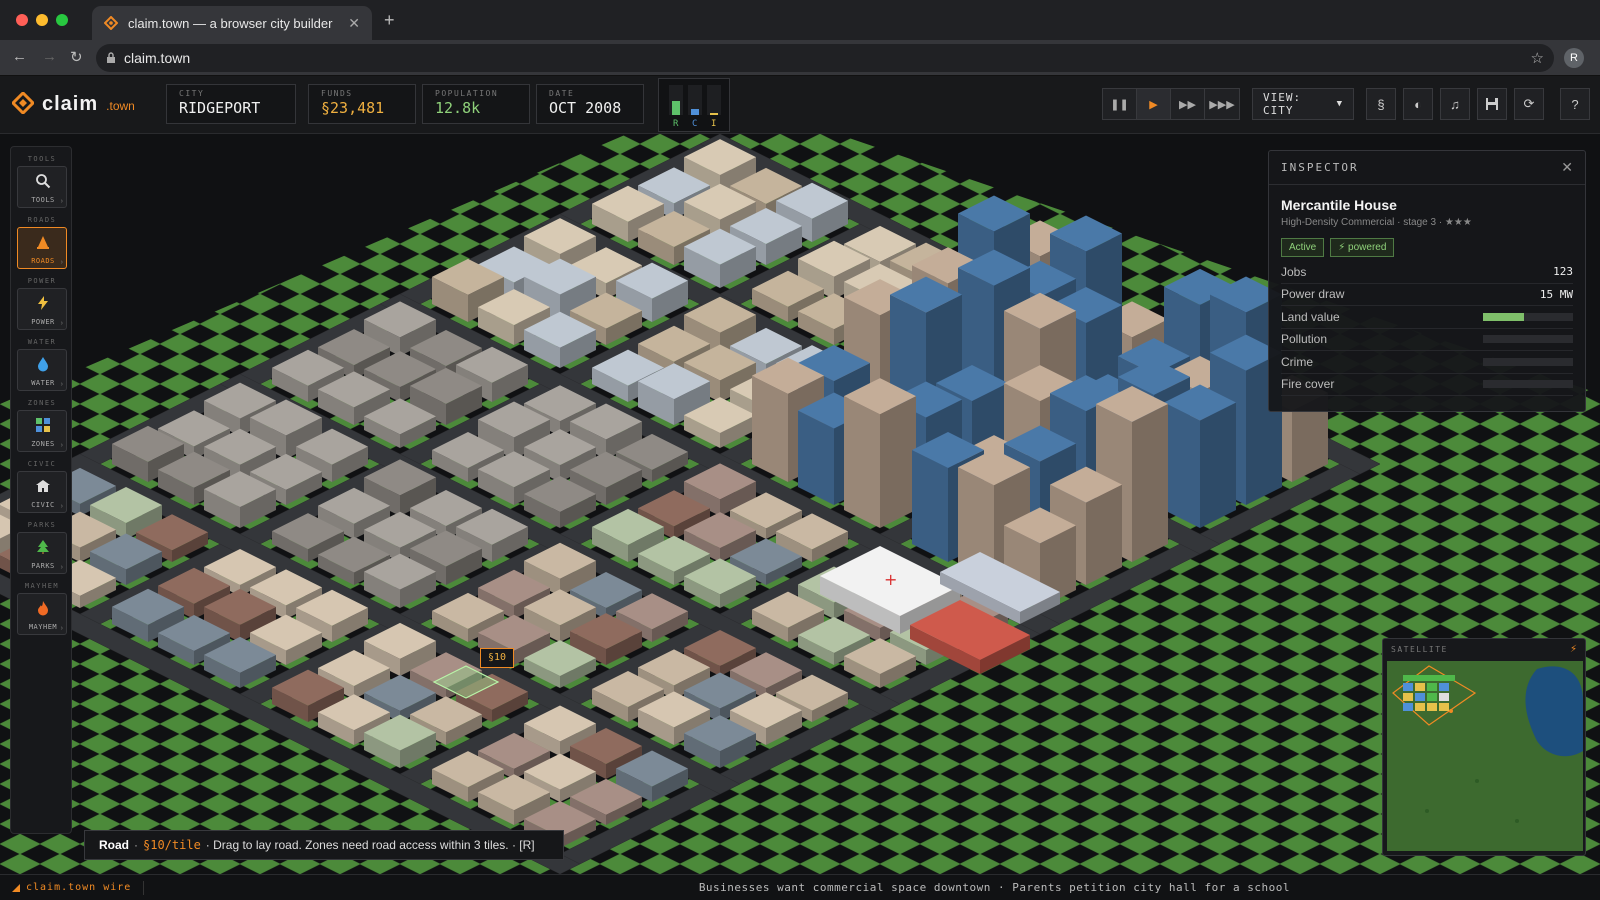 This screenshot has height=900, width=1600. What do you see at coordinates (1303, 247) in the screenshot?
I see `status-badge: Active` at bounding box center [1303, 247].